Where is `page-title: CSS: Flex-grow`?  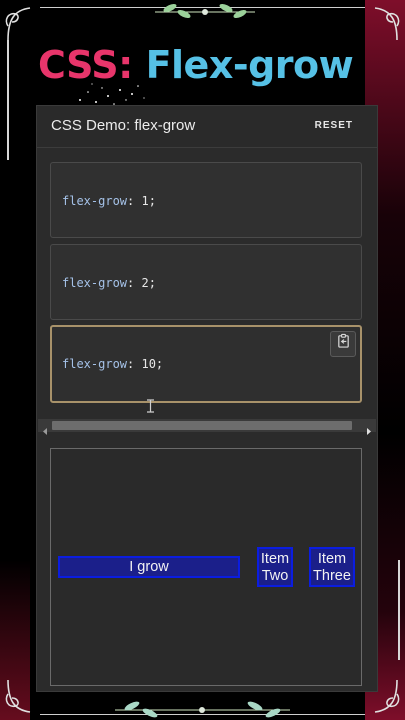
page-title: CSS: Flex-grow is located at coordinates (196, 65).